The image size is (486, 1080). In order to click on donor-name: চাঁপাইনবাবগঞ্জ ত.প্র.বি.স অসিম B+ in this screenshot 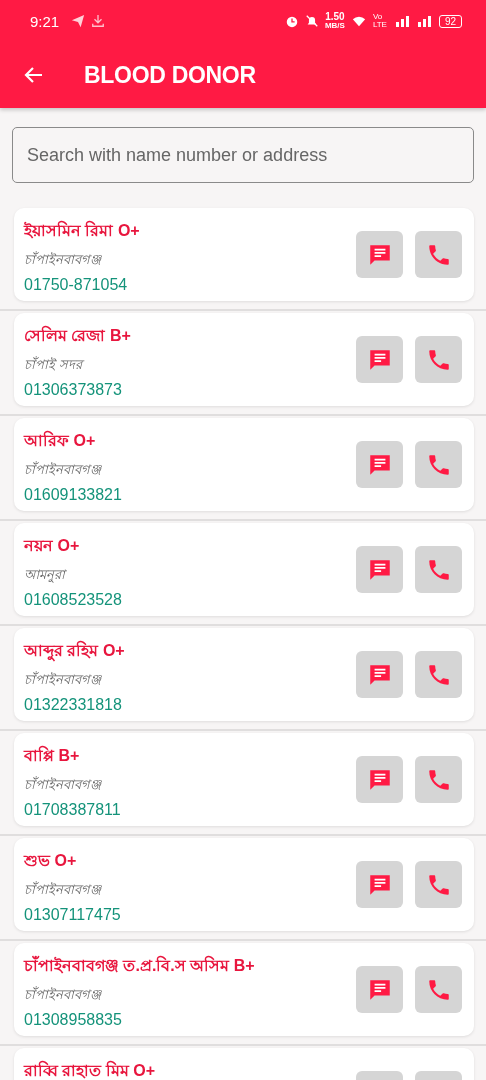, I will do `click(140, 965)`.